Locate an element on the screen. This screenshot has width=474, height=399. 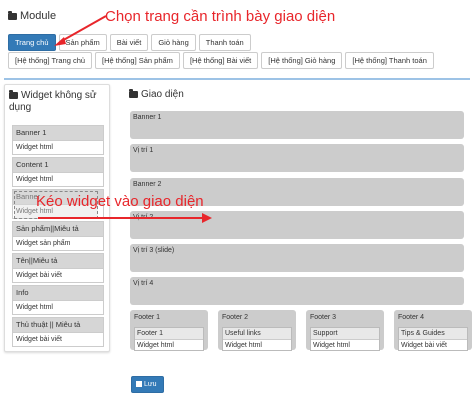
drop-zone-vi-tri-4: Vị trí 4 is located at coordinates (297, 291).